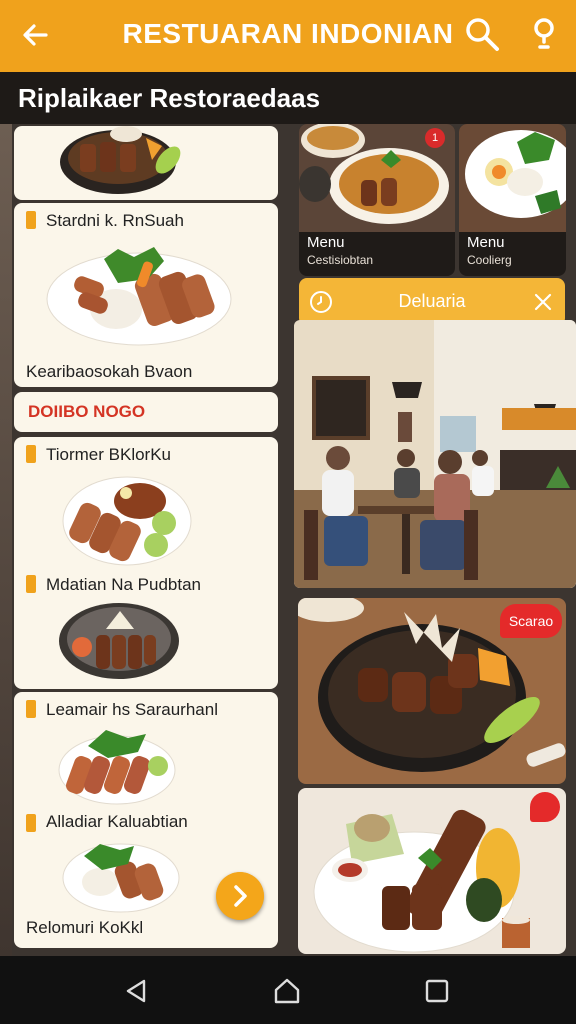  Describe the element at coordinates (169, 98) in the screenshot. I see `section-title: Riplaikaer Restoraedaas` at that location.